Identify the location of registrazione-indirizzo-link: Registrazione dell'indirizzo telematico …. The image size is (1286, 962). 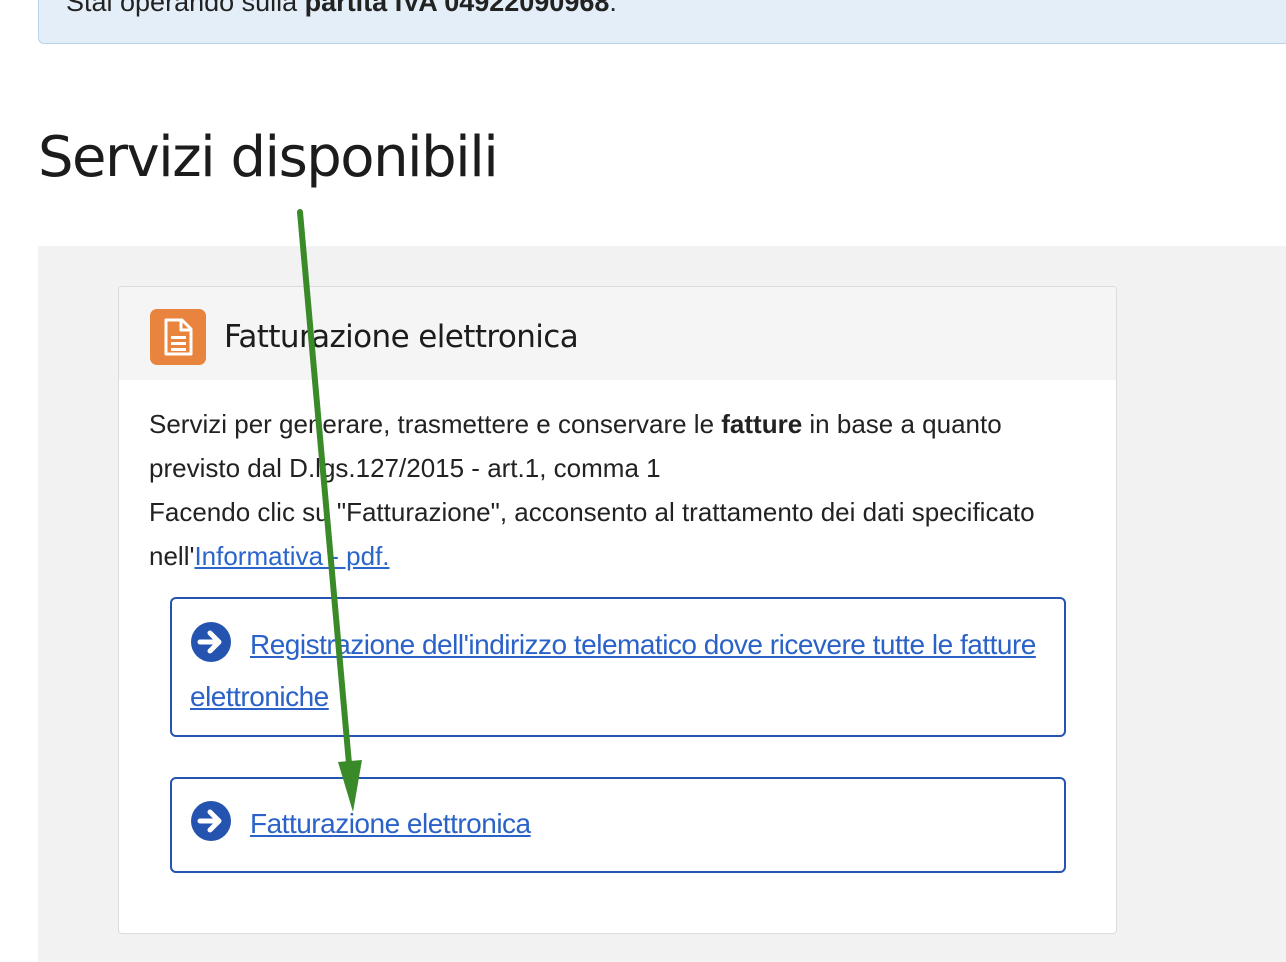
(615, 671).